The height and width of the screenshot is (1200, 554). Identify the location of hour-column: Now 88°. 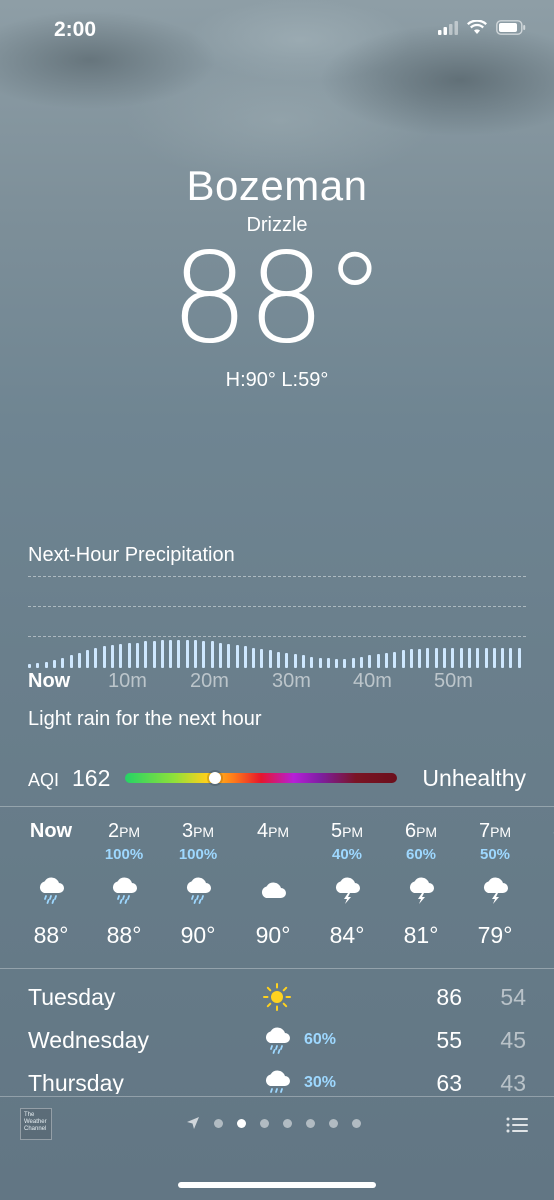
(51, 884).